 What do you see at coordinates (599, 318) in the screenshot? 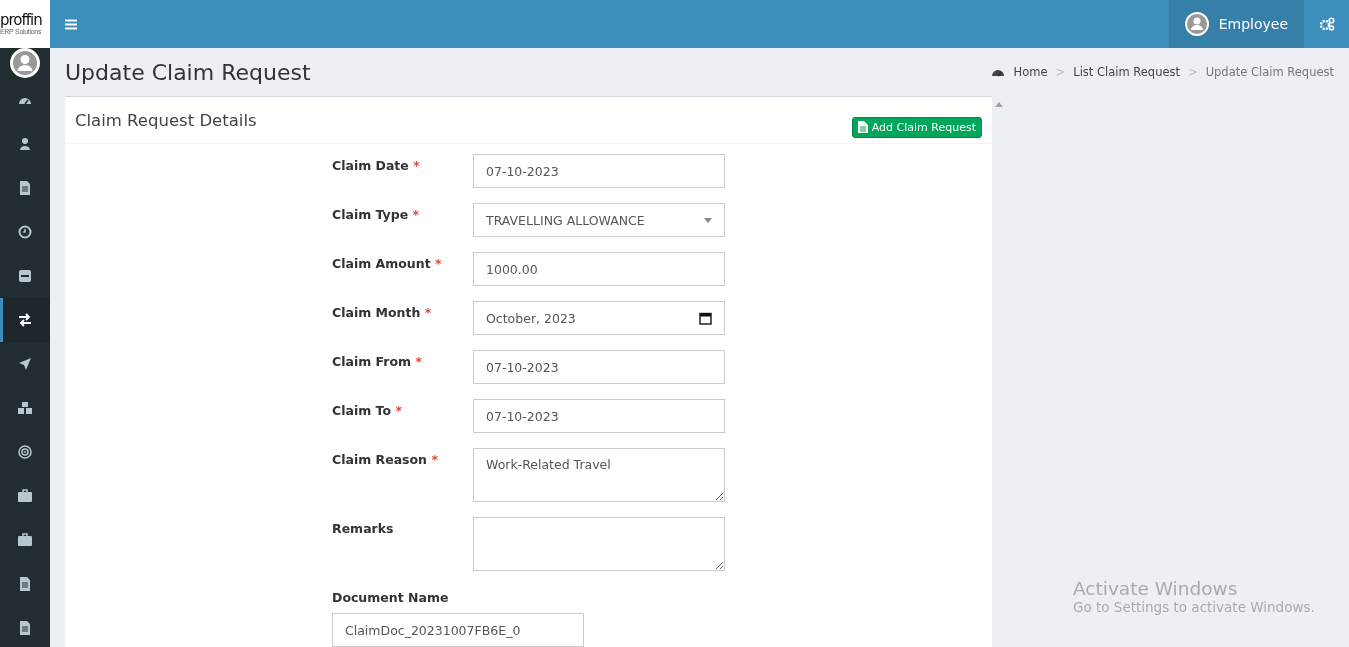
I see `month-input: October, 2023` at bounding box center [599, 318].